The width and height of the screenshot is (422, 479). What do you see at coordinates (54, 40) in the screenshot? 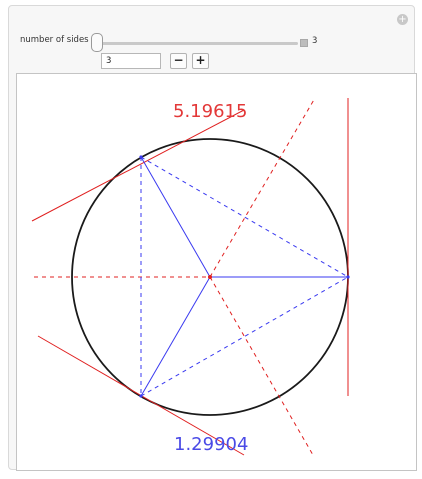
I see `slider-label: number of sides` at bounding box center [54, 40].